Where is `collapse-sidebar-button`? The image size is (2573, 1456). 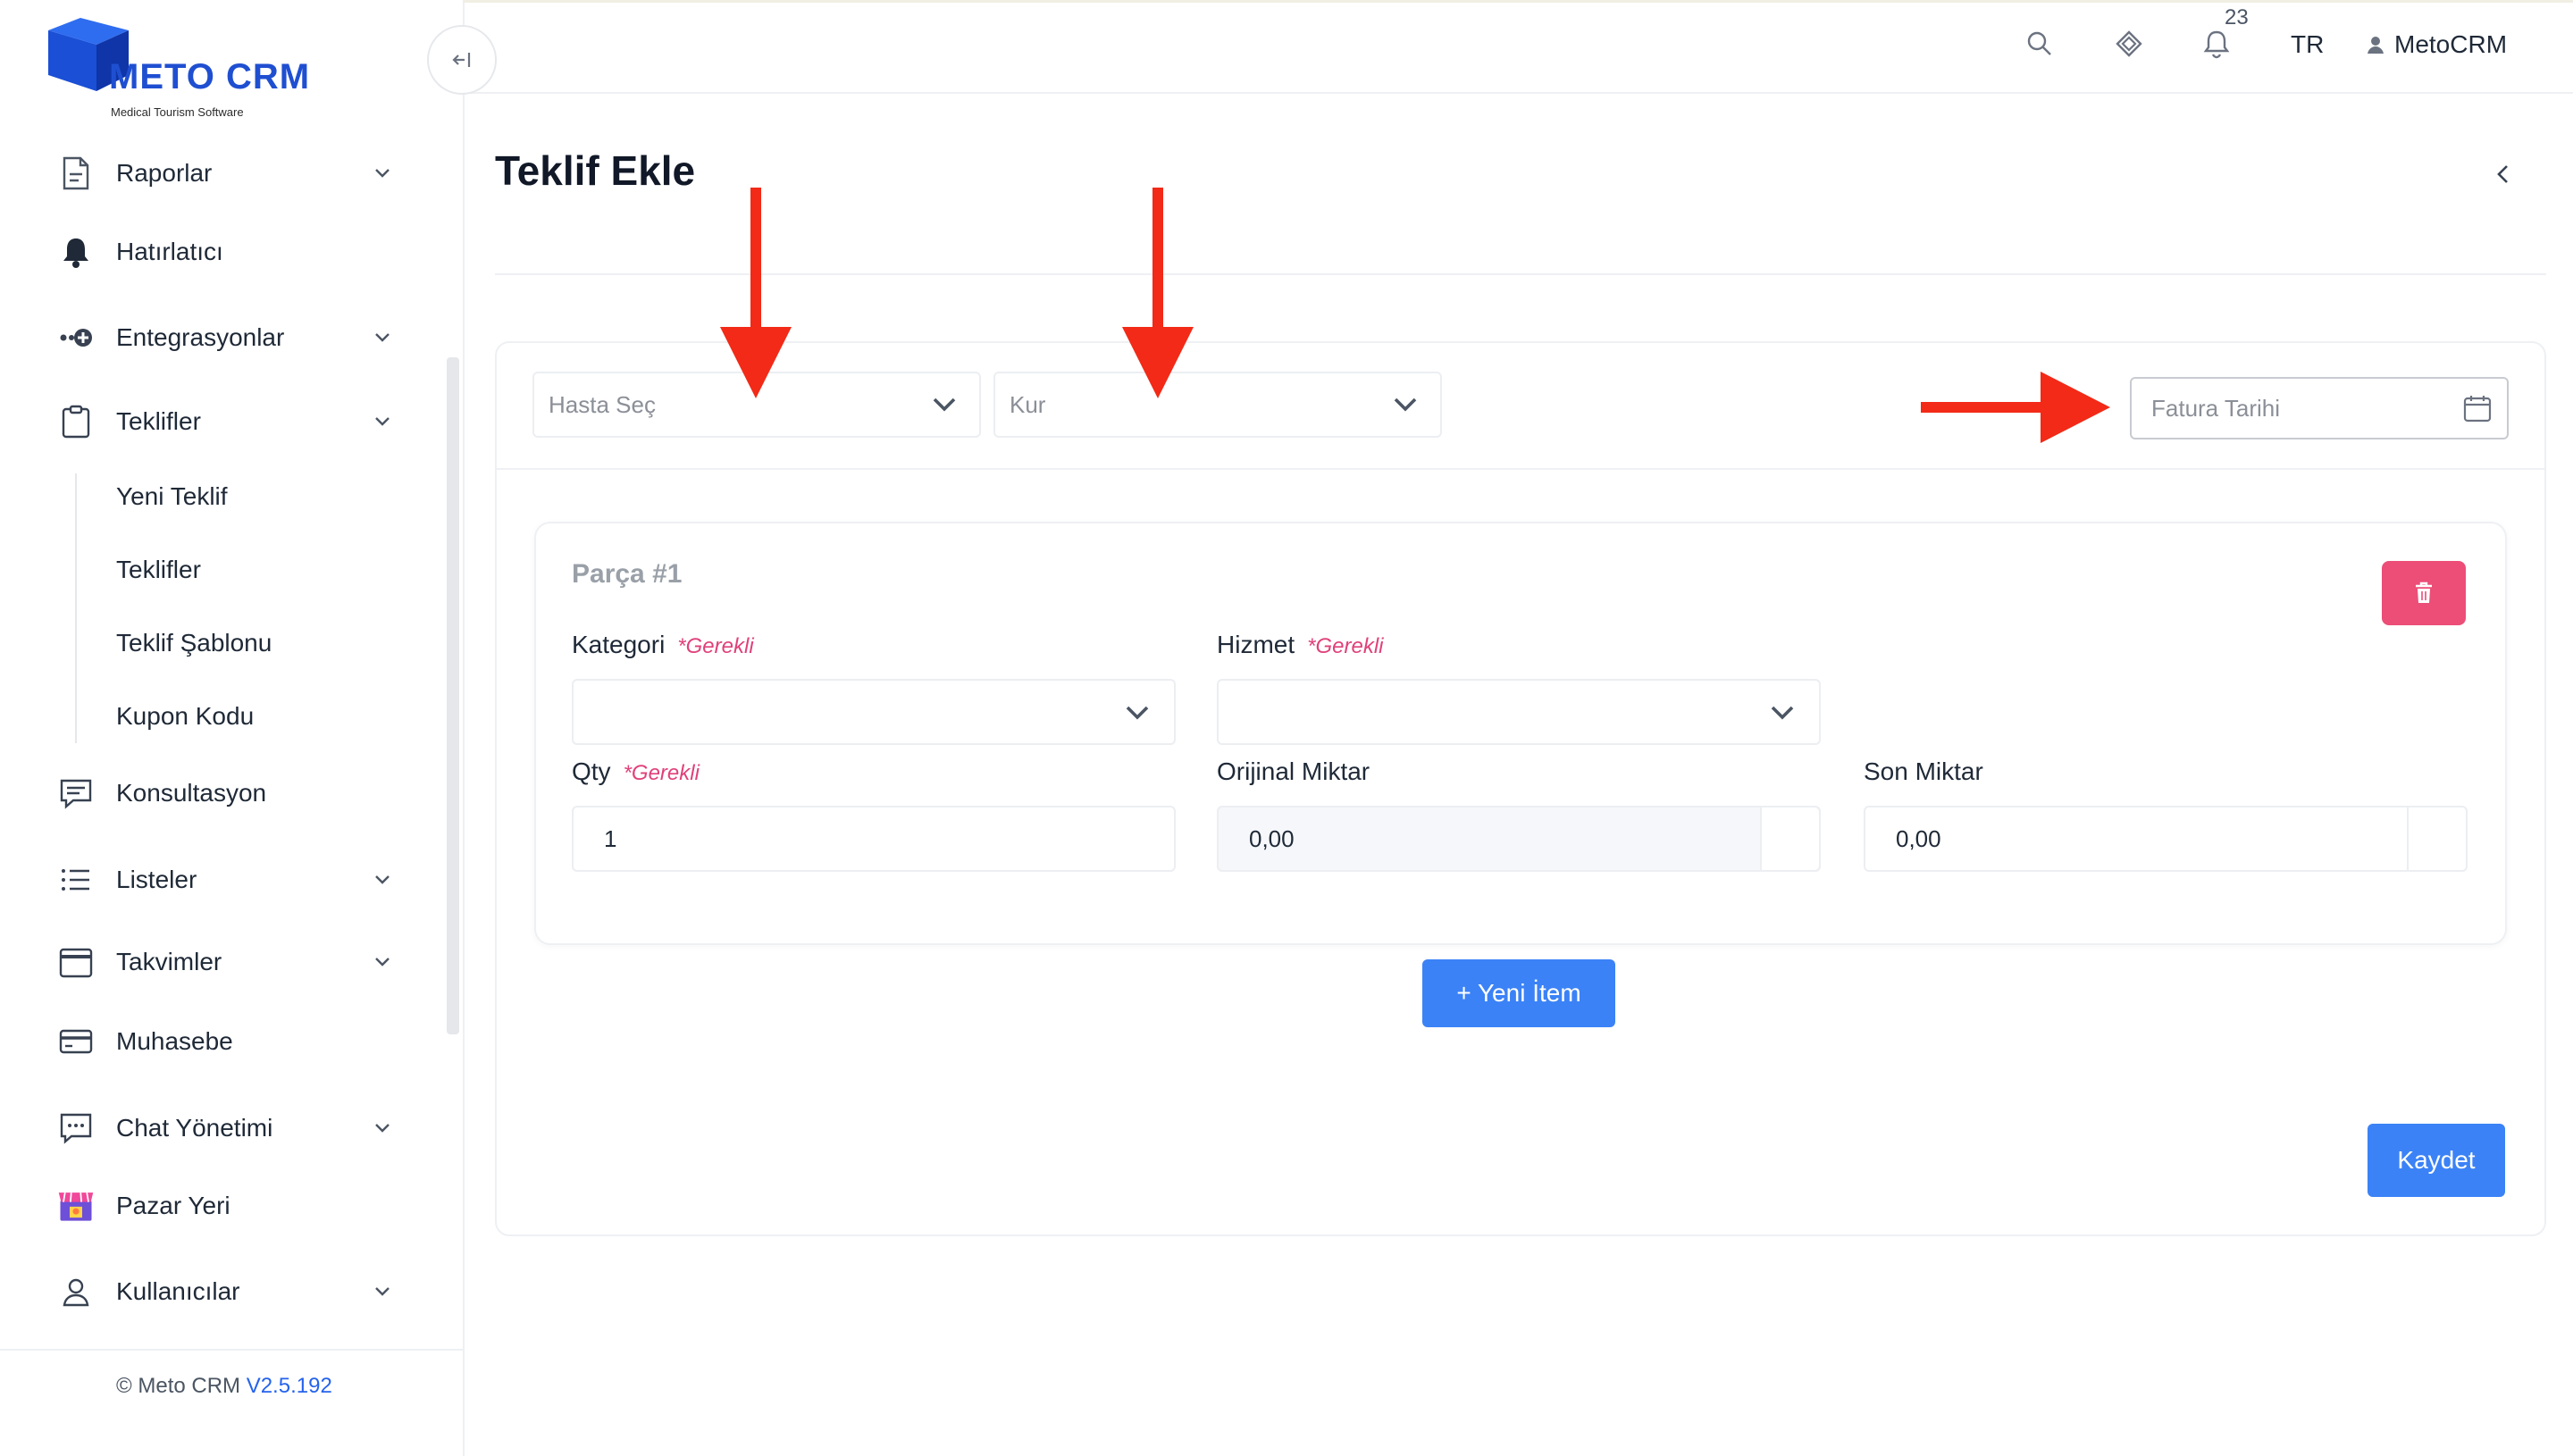
collapse-sidebar-button is located at coordinates (462, 60).